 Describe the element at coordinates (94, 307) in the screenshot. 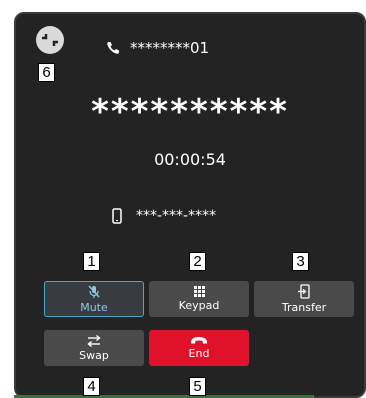

I see `mute-label: Mute` at that location.